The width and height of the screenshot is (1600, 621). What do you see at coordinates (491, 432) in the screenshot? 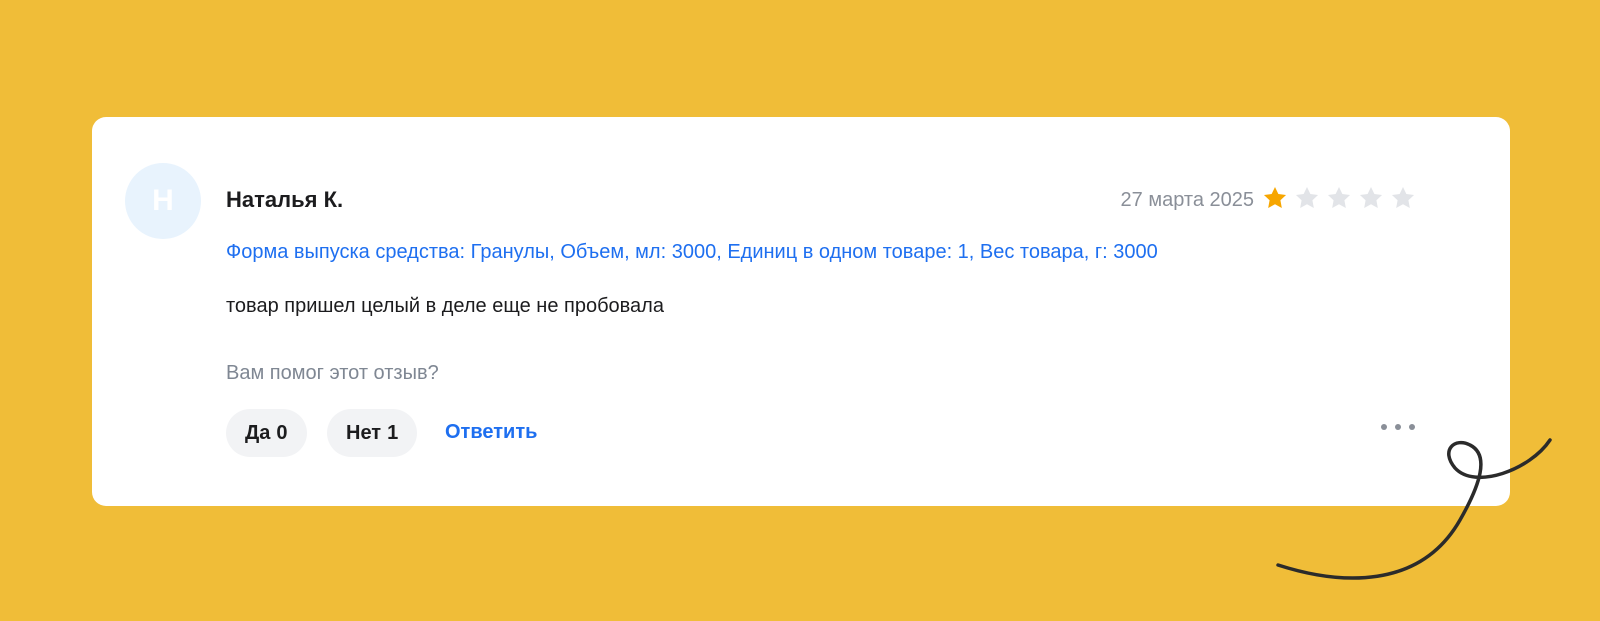
I see `reply-button: Ответить` at bounding box center [491, 432].